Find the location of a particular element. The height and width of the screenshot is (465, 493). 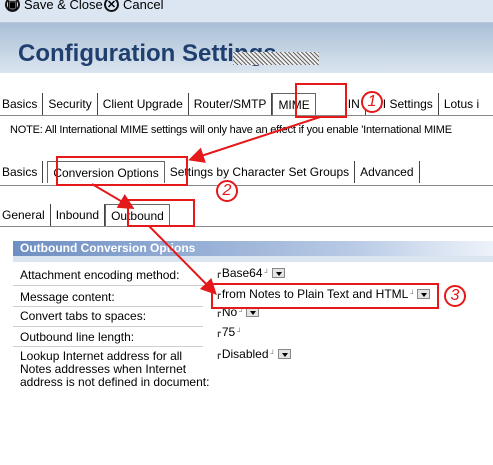

save-icon: ▣ is located at coordinates (12, 6).